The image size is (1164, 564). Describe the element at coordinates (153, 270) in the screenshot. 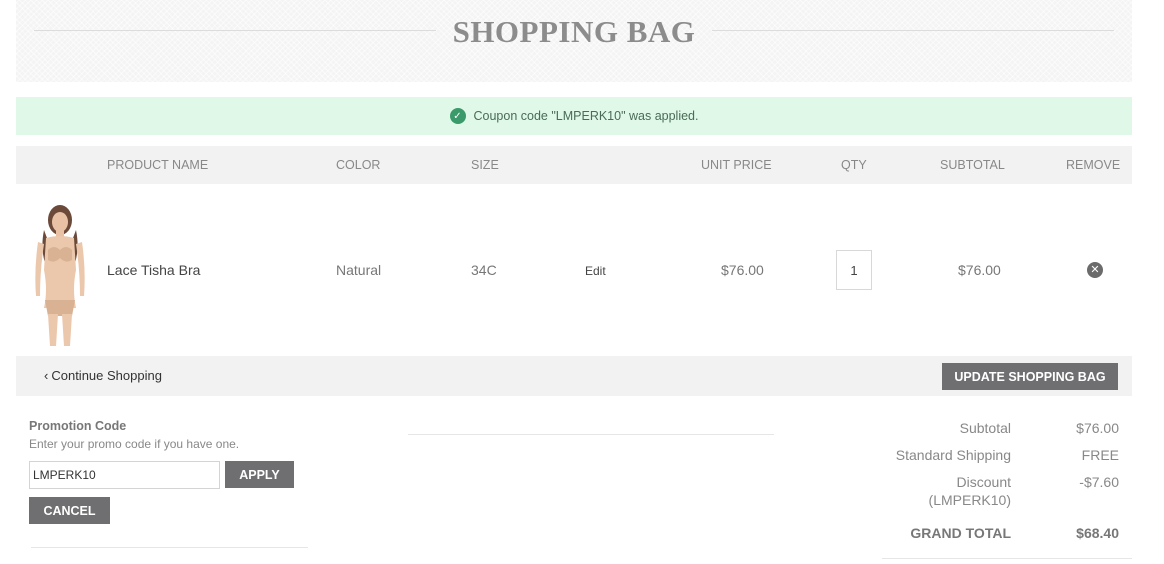

I see `product-name: Lace Tisha Bra` at that location.